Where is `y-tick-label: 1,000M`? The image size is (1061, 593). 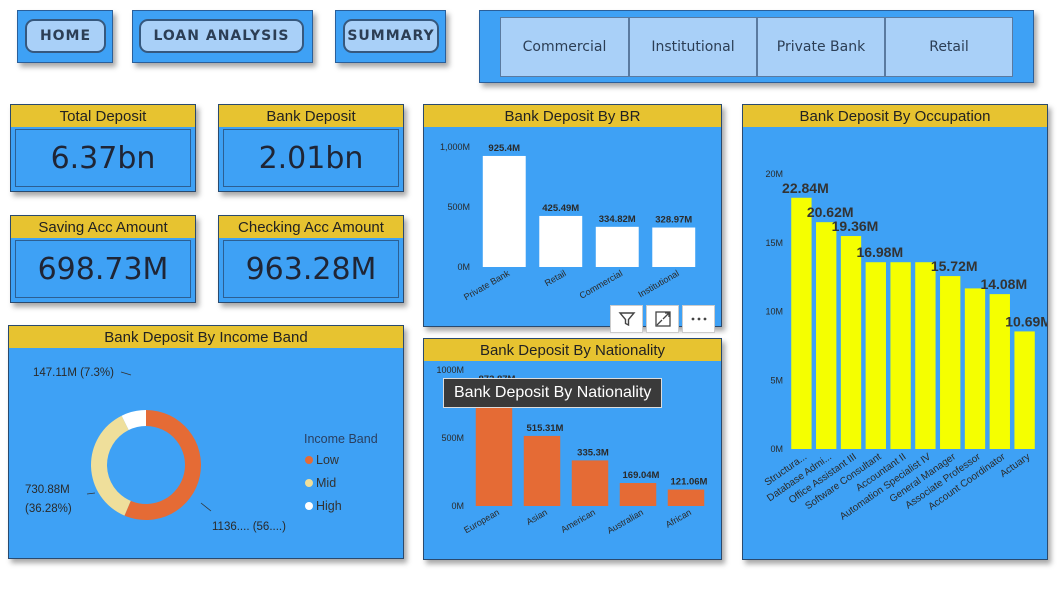 y-tick-label: 1,000M is located at coordinates (455, 147).